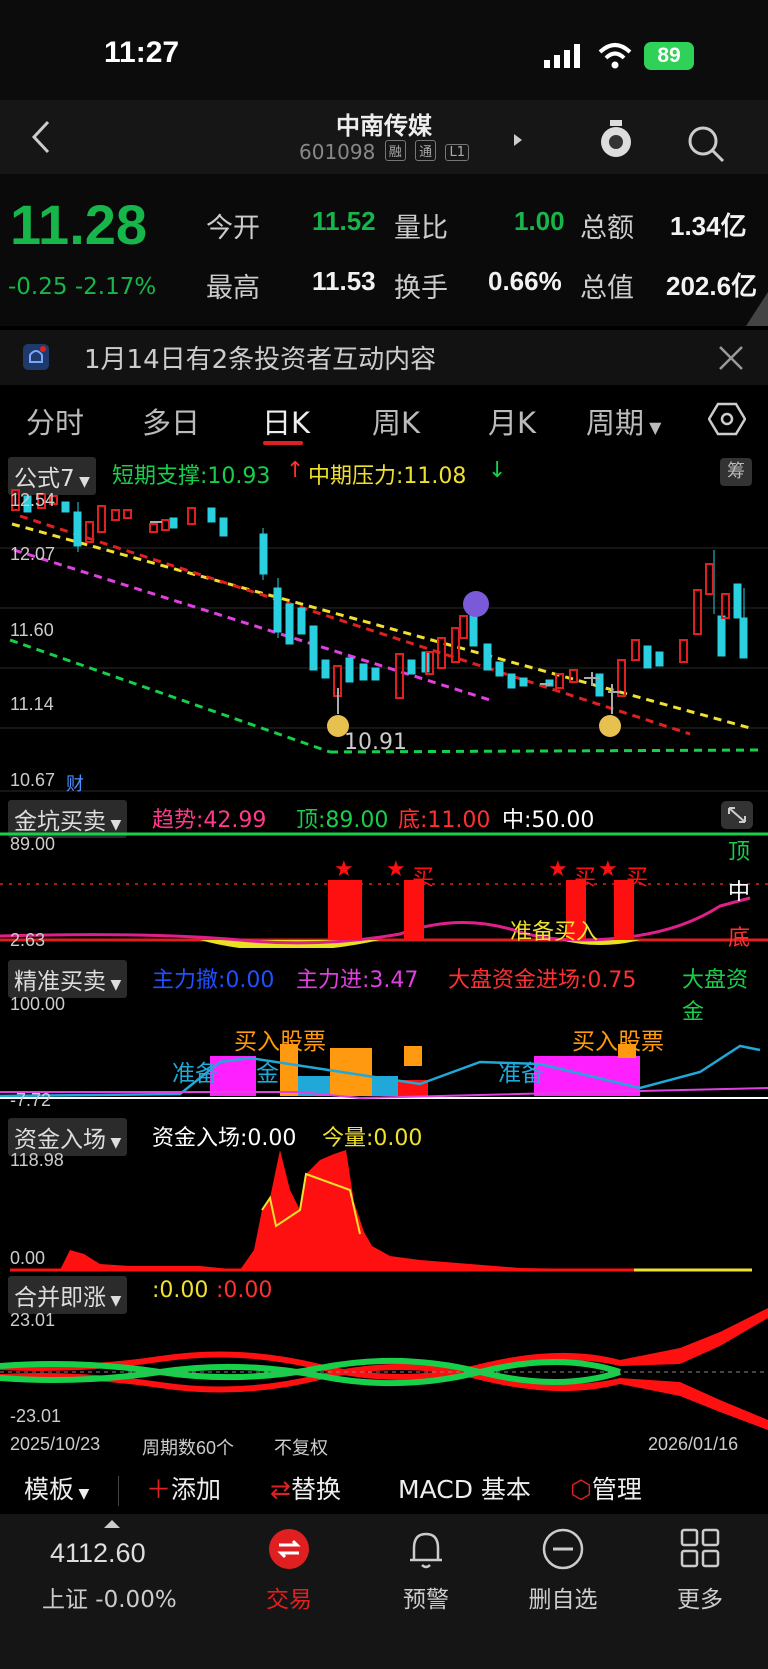  I want to click on high-label: 最高, so click(233, 288).